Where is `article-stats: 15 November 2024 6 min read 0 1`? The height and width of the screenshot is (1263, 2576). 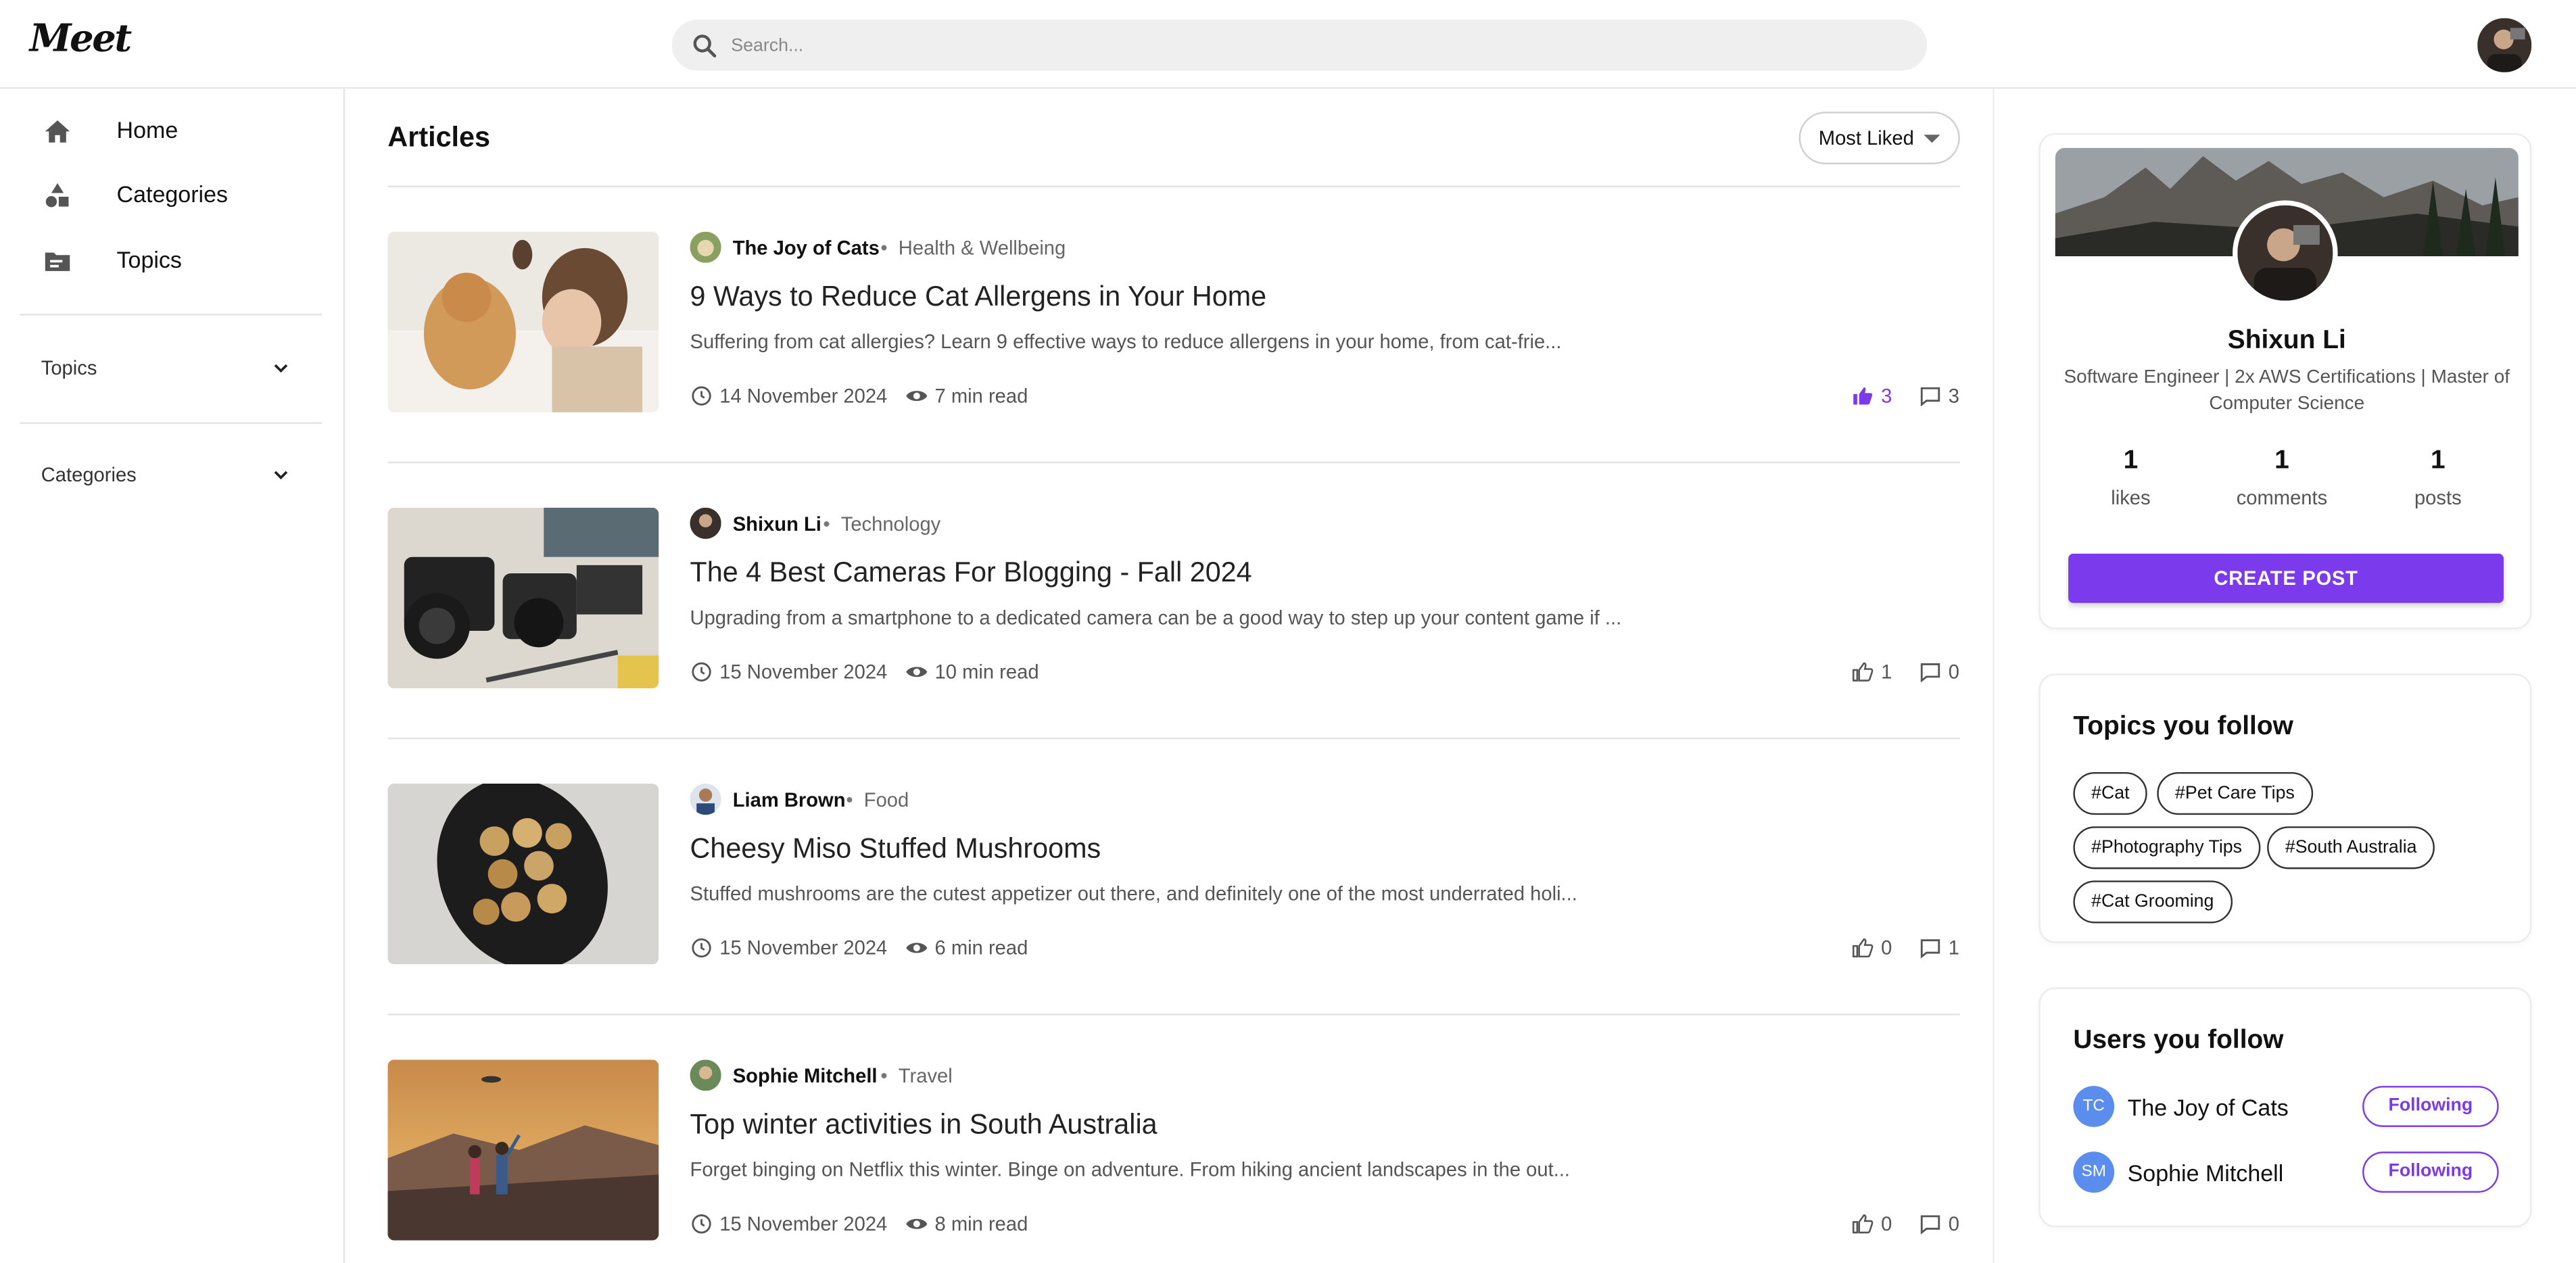
article-stats: 15 November 2024 6 min read 0 1 is located at coordinates (1325, 949).